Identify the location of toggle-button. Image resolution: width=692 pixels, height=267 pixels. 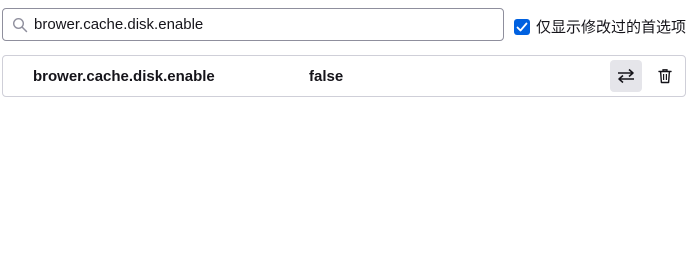
(626, 76).